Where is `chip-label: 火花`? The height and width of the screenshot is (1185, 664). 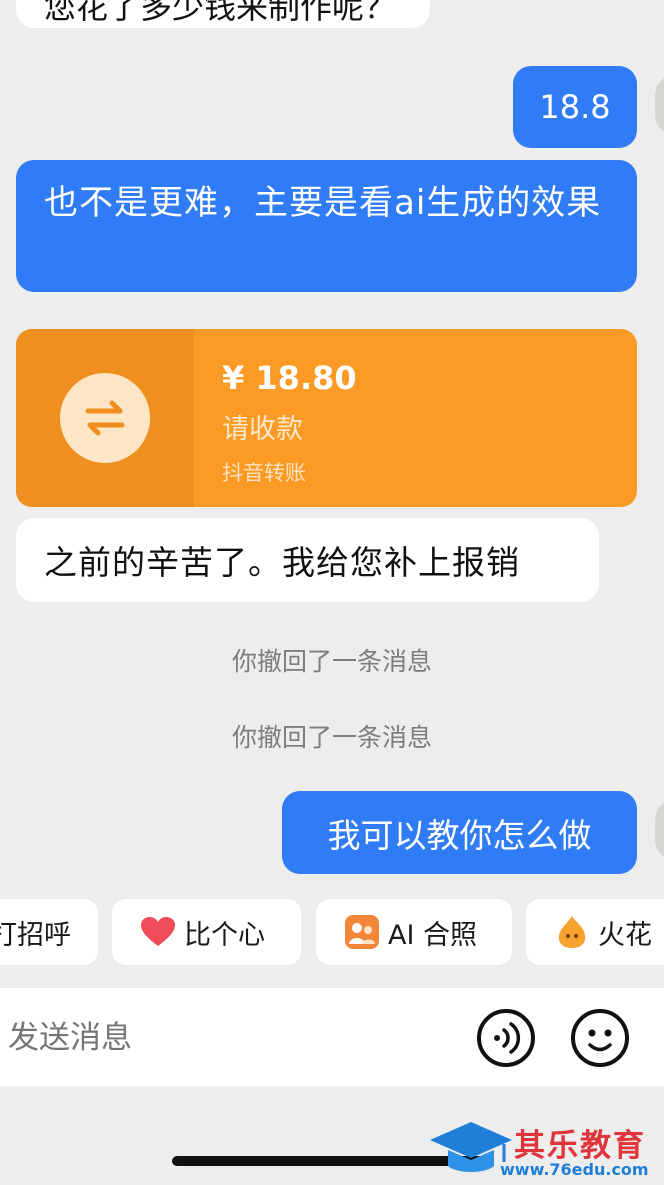
chip-label: 火花 is located at coordinates (625, 935).